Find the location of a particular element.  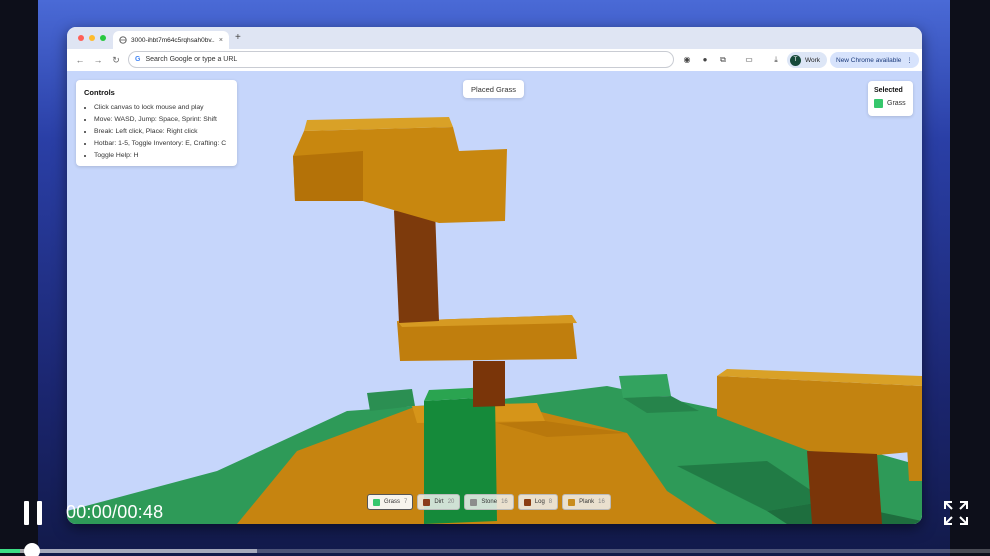

pause-button is located at coordinates (33, 513).